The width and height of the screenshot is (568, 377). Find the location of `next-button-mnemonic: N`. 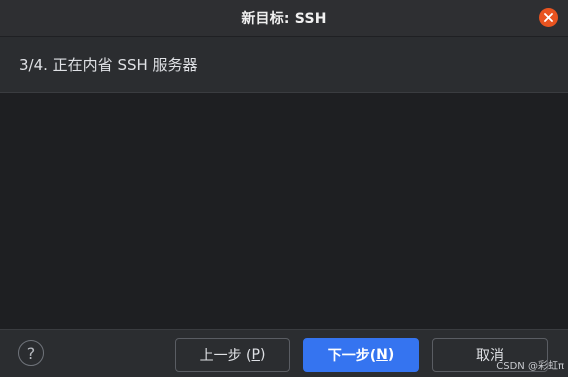

next-button-mnemonic: N is located at coordinates (382, 355).